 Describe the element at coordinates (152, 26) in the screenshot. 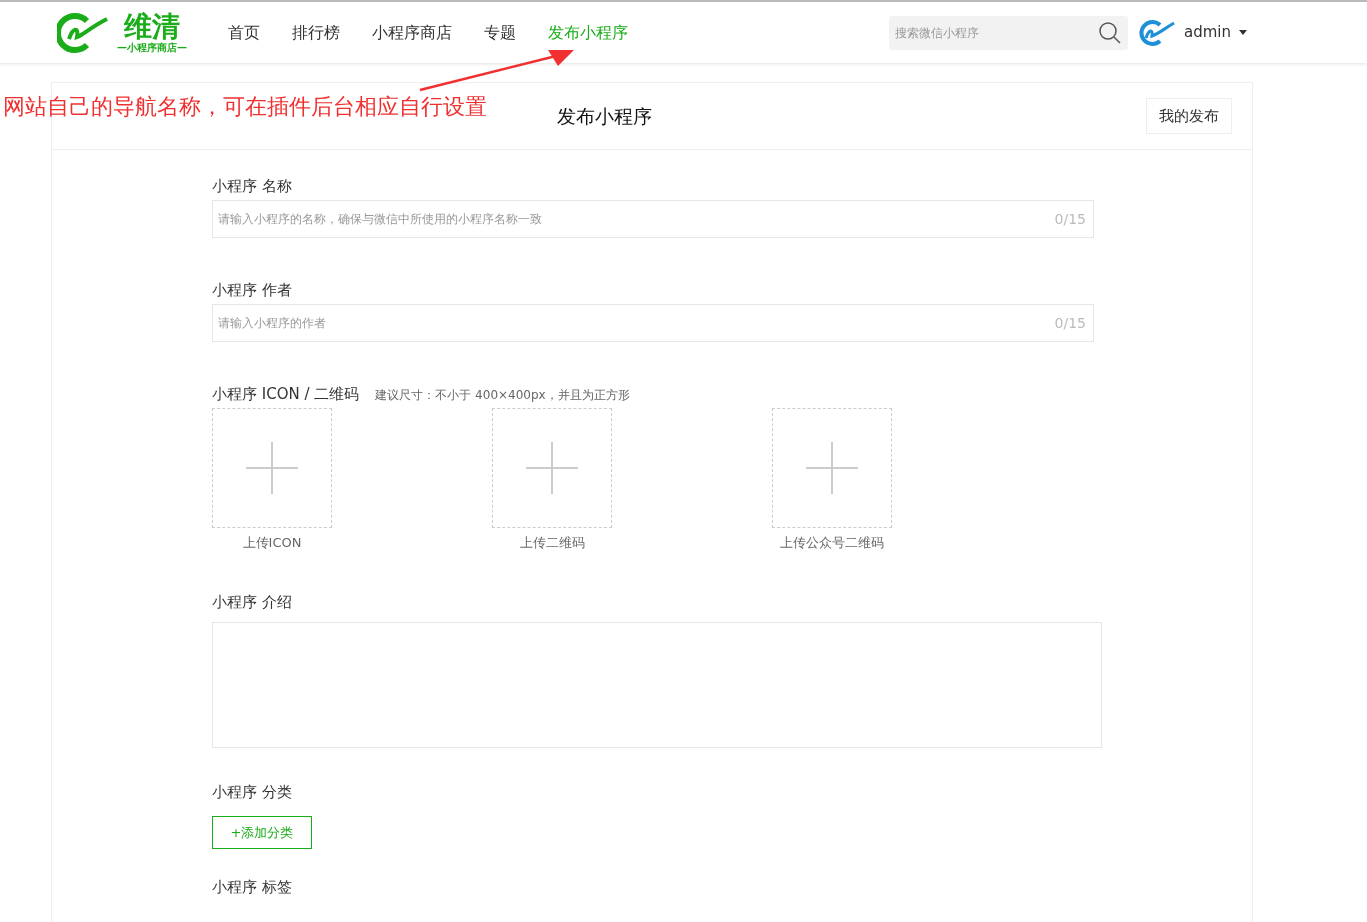

I see `logo-title: 维清` at that location.